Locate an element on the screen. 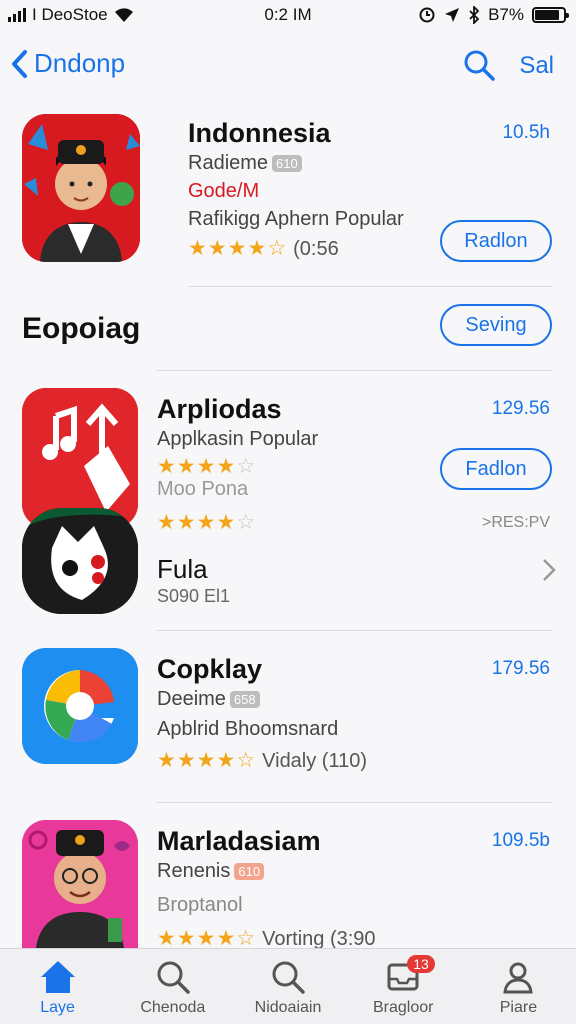  alarm-icon is located at coordinates (427, 15).